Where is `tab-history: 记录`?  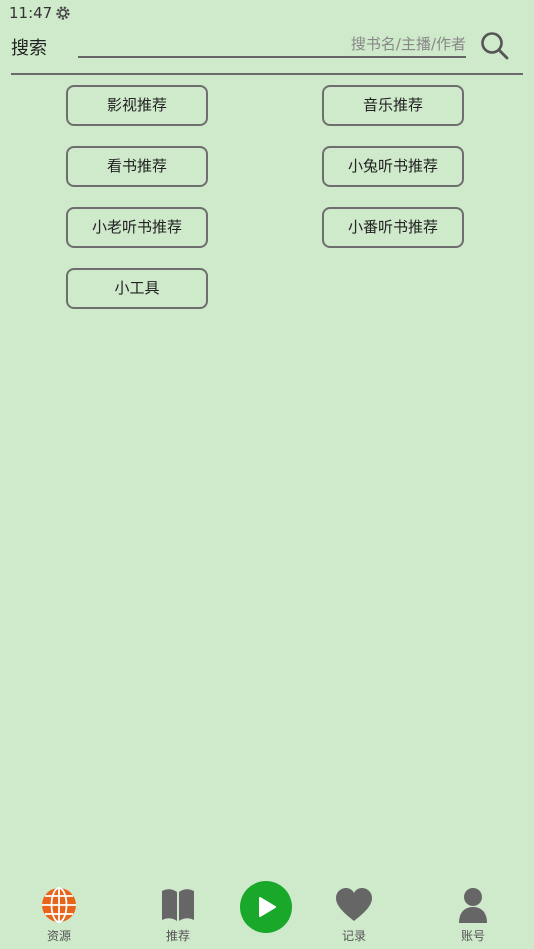
tab-history: 记录 is located at coordinates (354, 912).